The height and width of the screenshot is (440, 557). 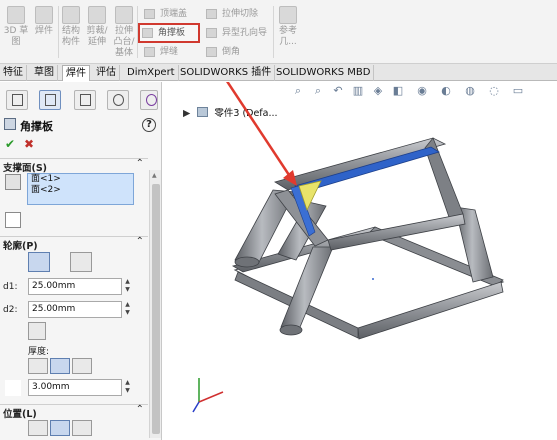 I want to click on weldment-icon, so click(x=44, y=15).